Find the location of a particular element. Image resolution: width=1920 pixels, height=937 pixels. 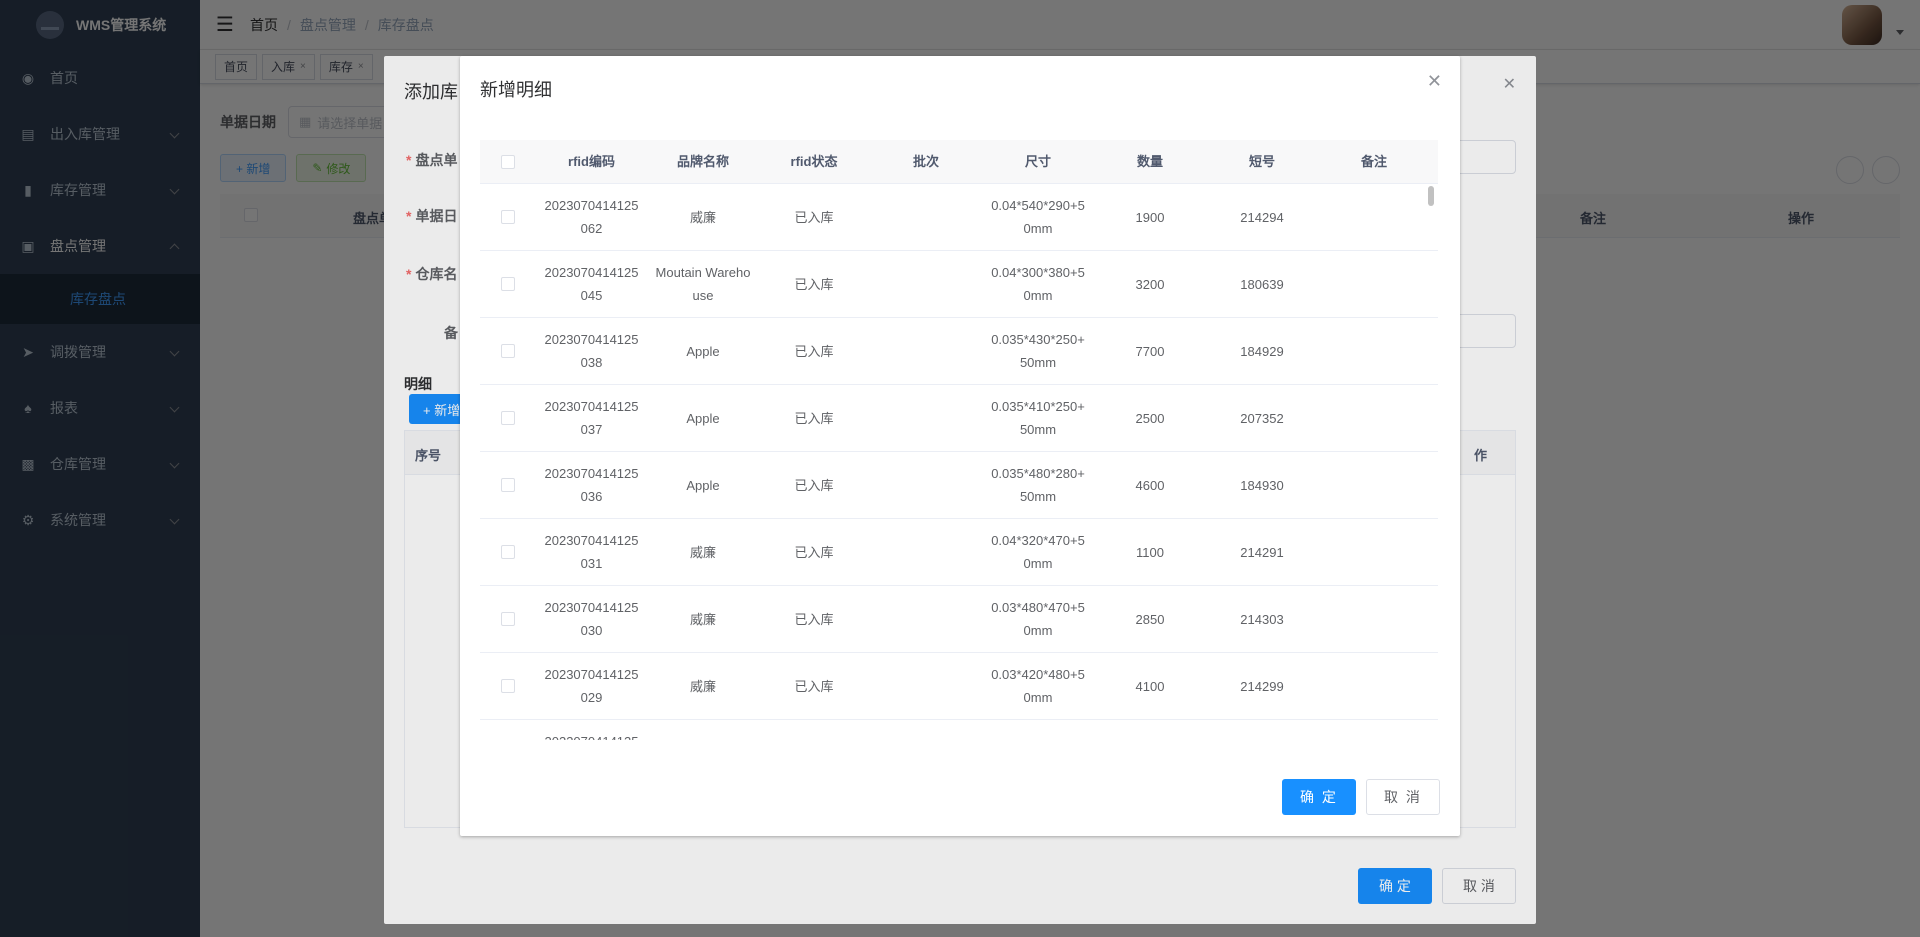

rfid-code-cell: 2023070414125030 is located at coordinates (591, 619).